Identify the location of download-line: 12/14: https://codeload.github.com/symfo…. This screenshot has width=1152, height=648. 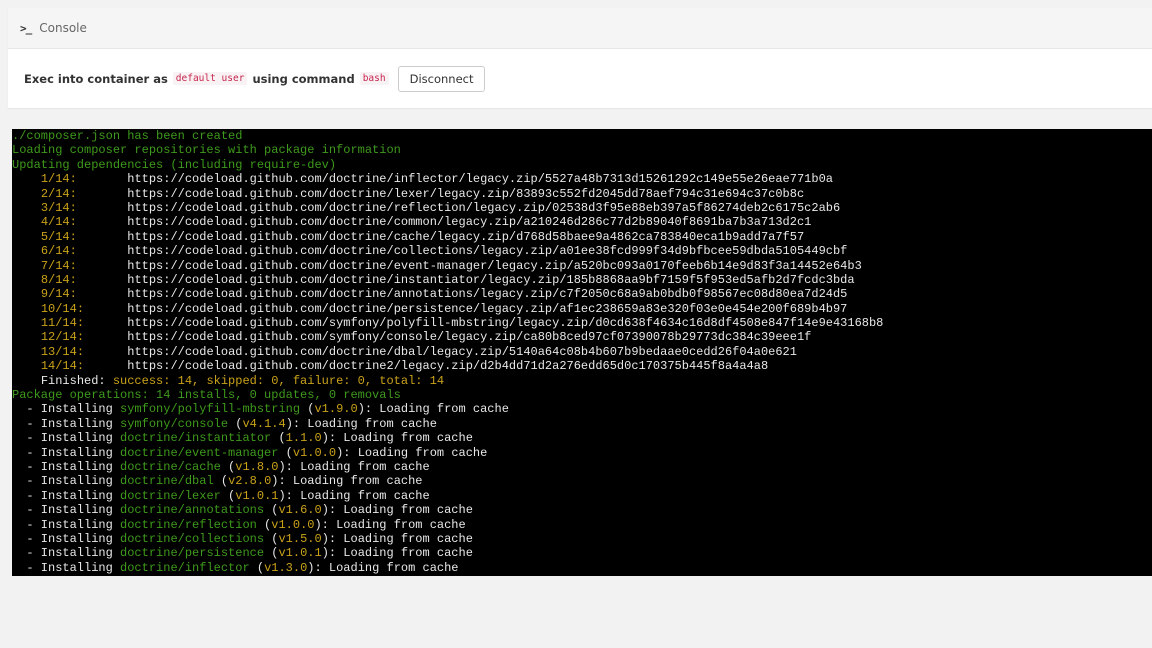
(582, 337).